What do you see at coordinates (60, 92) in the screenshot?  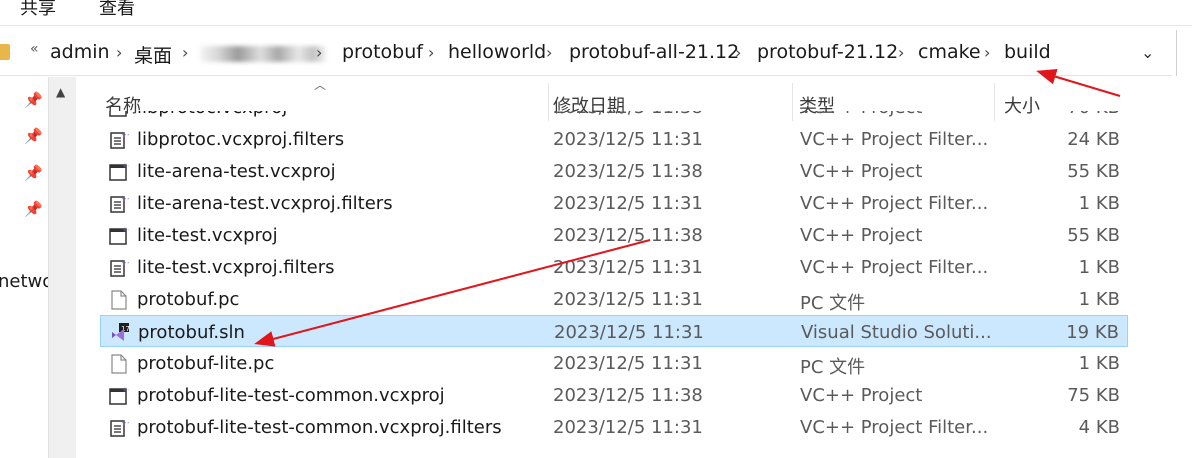 I see `scroll-up-icon: ▲` at bounding box center [60, 92].